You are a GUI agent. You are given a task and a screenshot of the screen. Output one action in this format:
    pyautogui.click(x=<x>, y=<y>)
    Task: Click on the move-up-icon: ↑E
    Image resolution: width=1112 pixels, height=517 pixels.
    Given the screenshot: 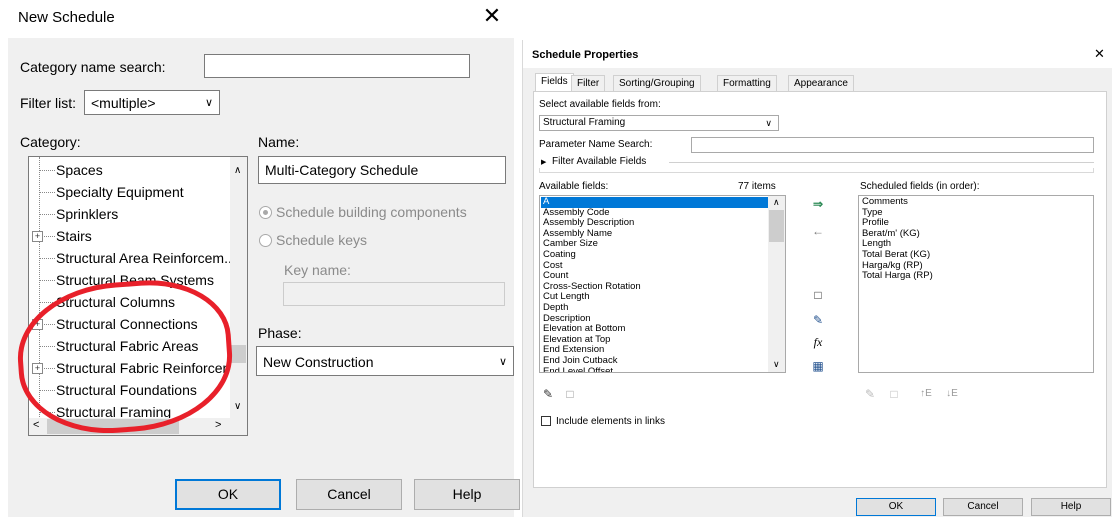 What is the action you would take?
    pyautogui.click(x=926, y=394)
    